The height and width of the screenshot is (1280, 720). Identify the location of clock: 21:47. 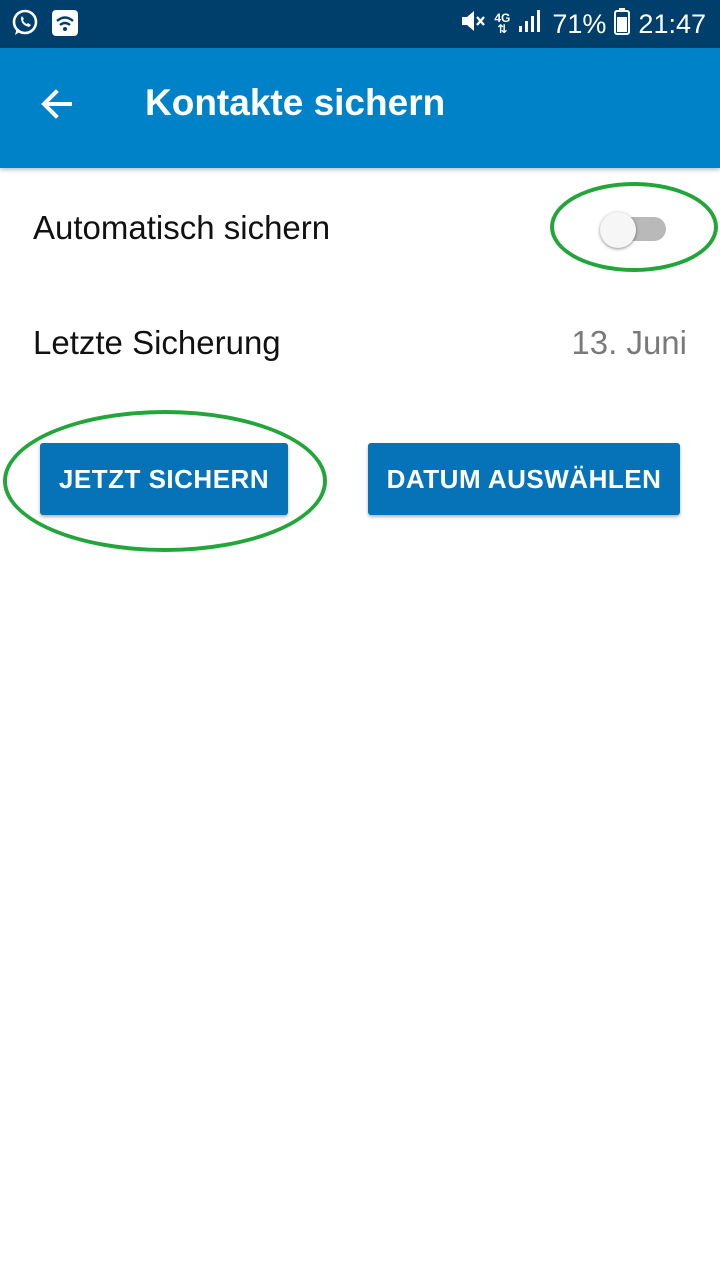
(672, 23).